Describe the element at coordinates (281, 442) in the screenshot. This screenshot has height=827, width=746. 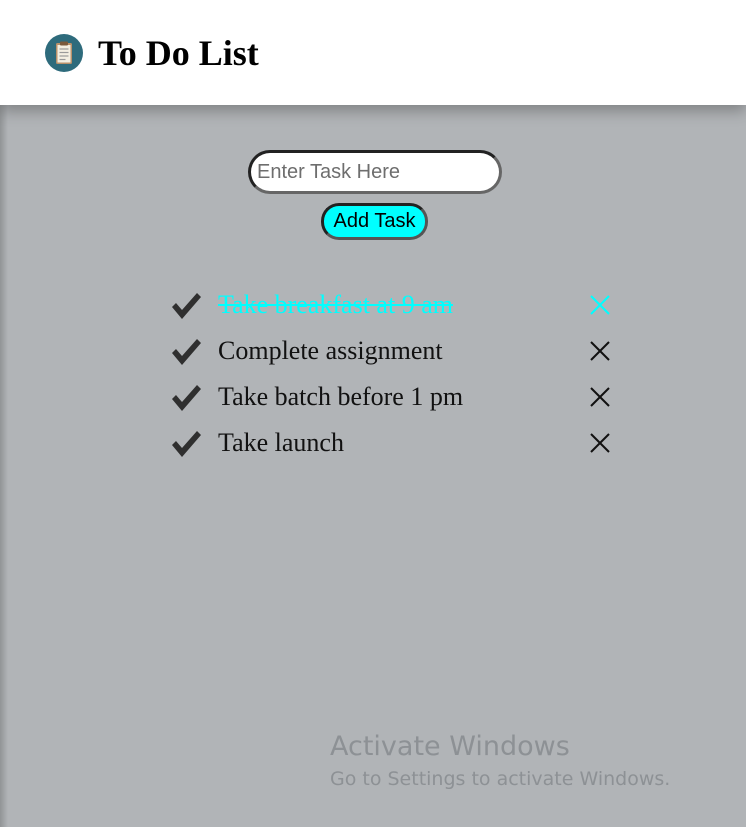
I see `task-text: Take launch` at that location.